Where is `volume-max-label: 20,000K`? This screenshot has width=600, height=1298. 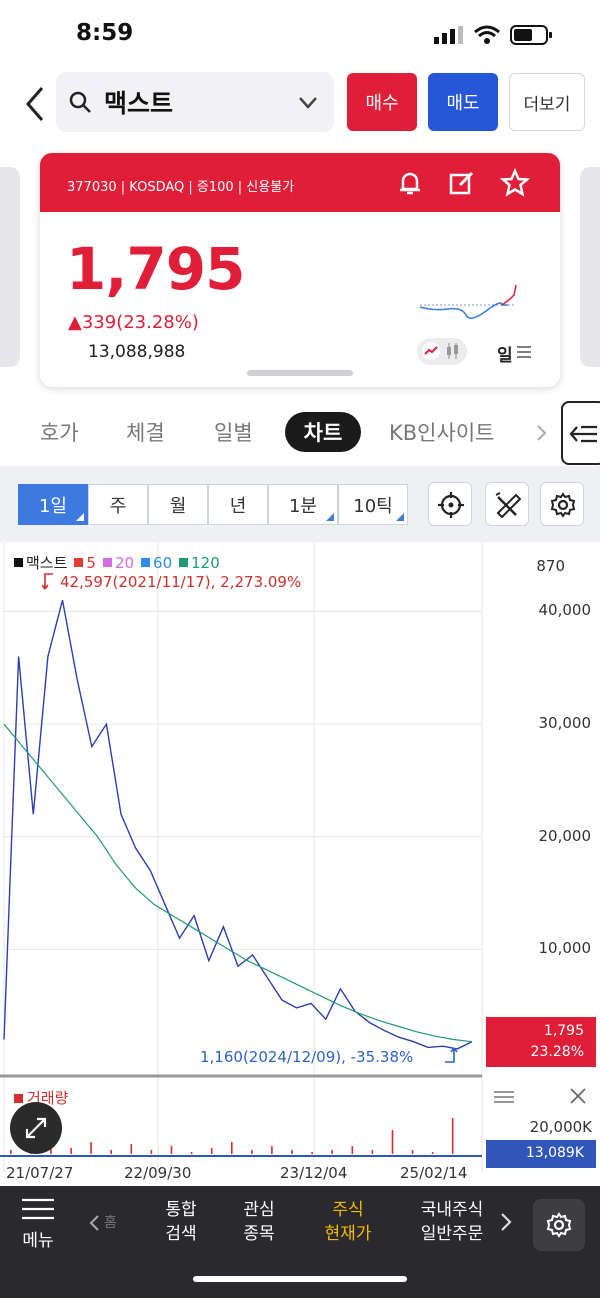 volume-max-label: 20,000K is located at coordinates (560, 1127).